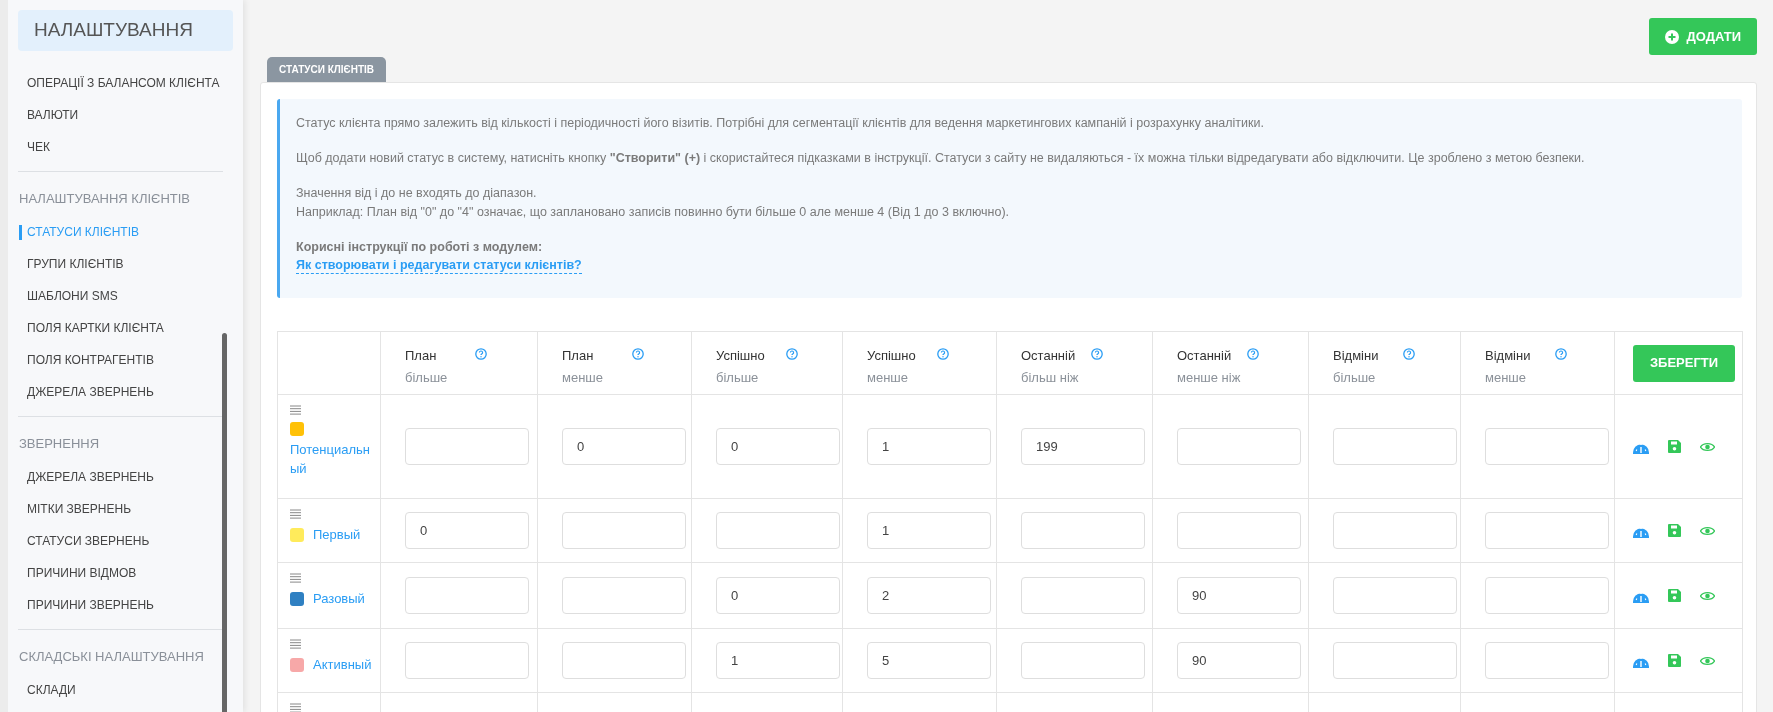 Image resolution: width=1773 pixels, height=712 pixels. Describe the element at coordinates (105, 199) in the screenshot. I see `sidebar-section-heading: НАЛАШТУВАННЯ КЛІЄНТІВ` at that location.